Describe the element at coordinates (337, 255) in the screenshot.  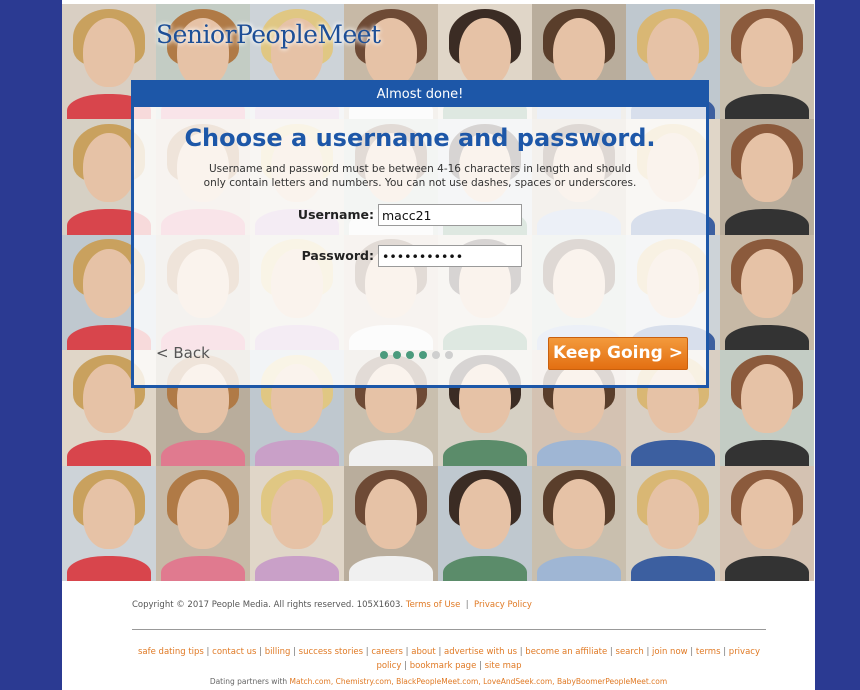
I see `password-label: Password:` at that location.